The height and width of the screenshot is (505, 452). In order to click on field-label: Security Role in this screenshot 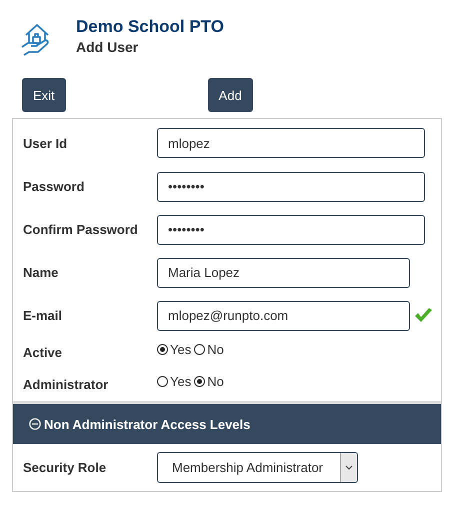, I will do `click(65, 467)`.